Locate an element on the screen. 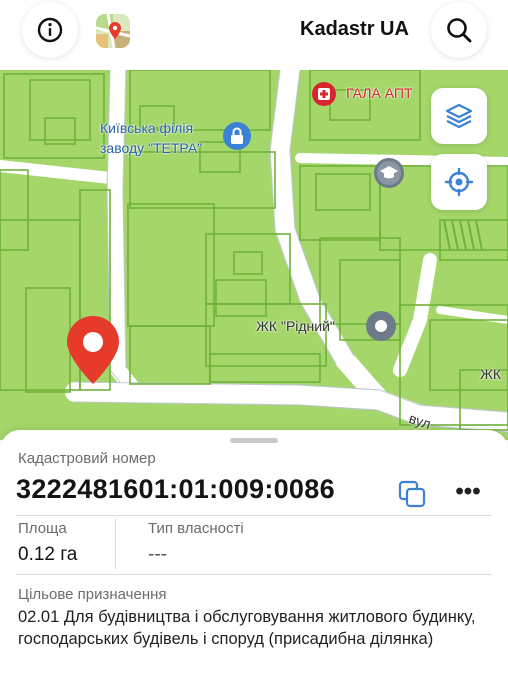  ownership-value: --- is located at coordinates (157, 554).